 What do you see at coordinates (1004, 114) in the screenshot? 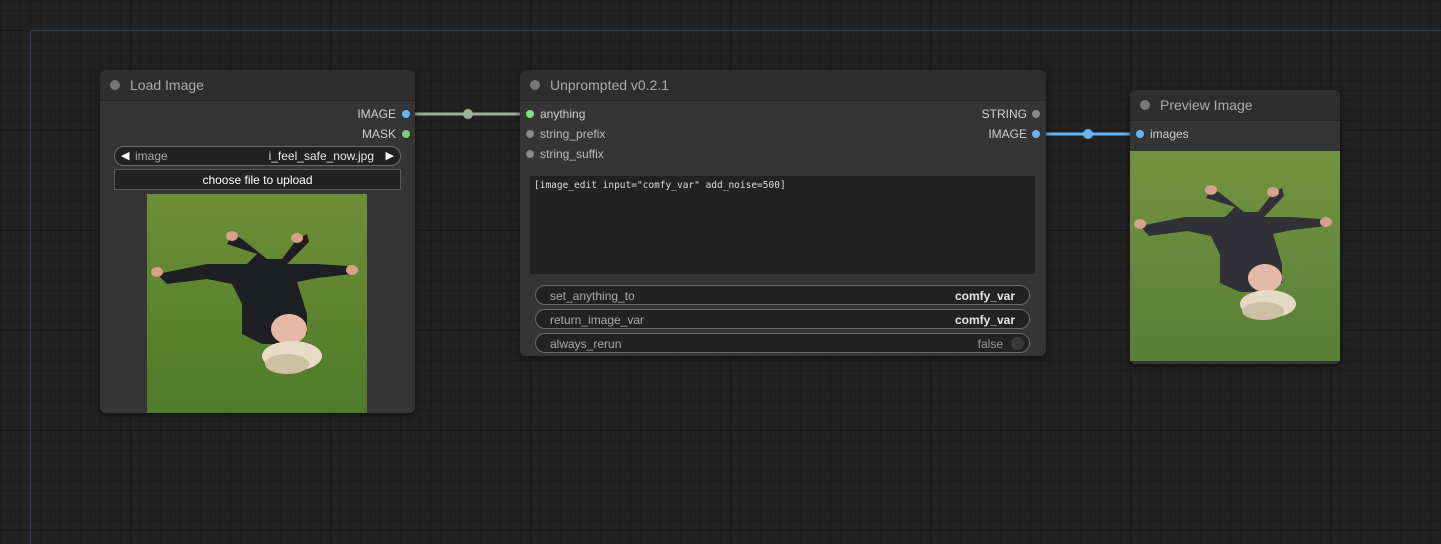
I see `output-string-label: STRING` at bounding box center [1004, 114].